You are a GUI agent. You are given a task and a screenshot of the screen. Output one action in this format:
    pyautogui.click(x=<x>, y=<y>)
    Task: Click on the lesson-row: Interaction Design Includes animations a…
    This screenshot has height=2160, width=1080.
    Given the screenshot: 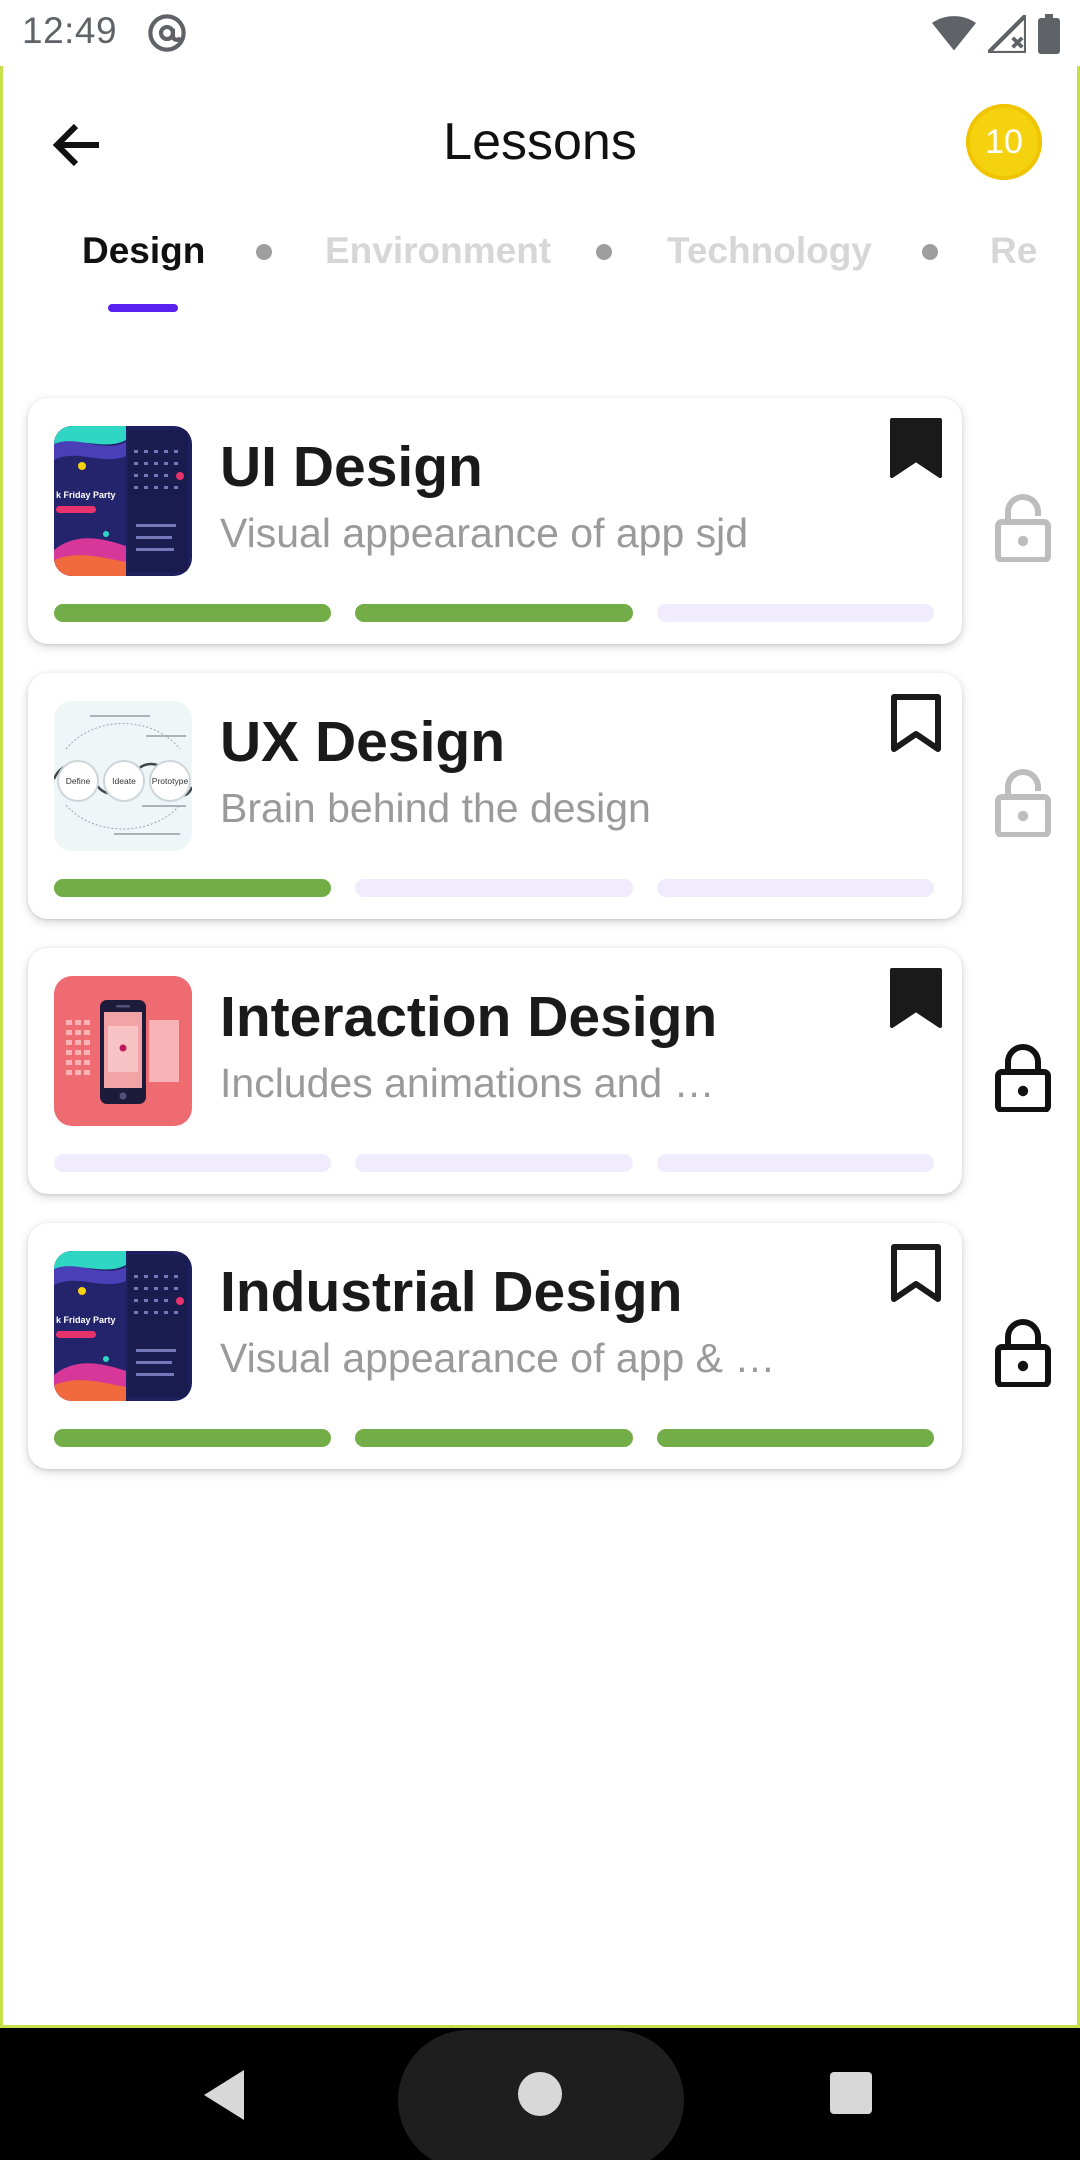 What is the action you would take?
    pyautogui.click(x=540, y=1071)
    